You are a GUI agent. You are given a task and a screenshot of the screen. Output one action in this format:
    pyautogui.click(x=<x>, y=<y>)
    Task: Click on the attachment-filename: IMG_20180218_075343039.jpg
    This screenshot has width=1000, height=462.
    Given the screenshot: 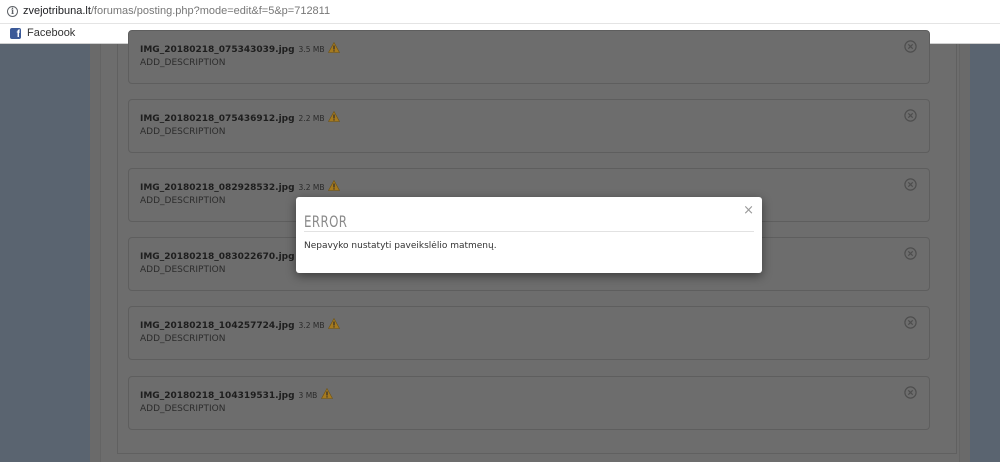 What is the action you would take?
    pyautogui.click(x=217, y=50)
    